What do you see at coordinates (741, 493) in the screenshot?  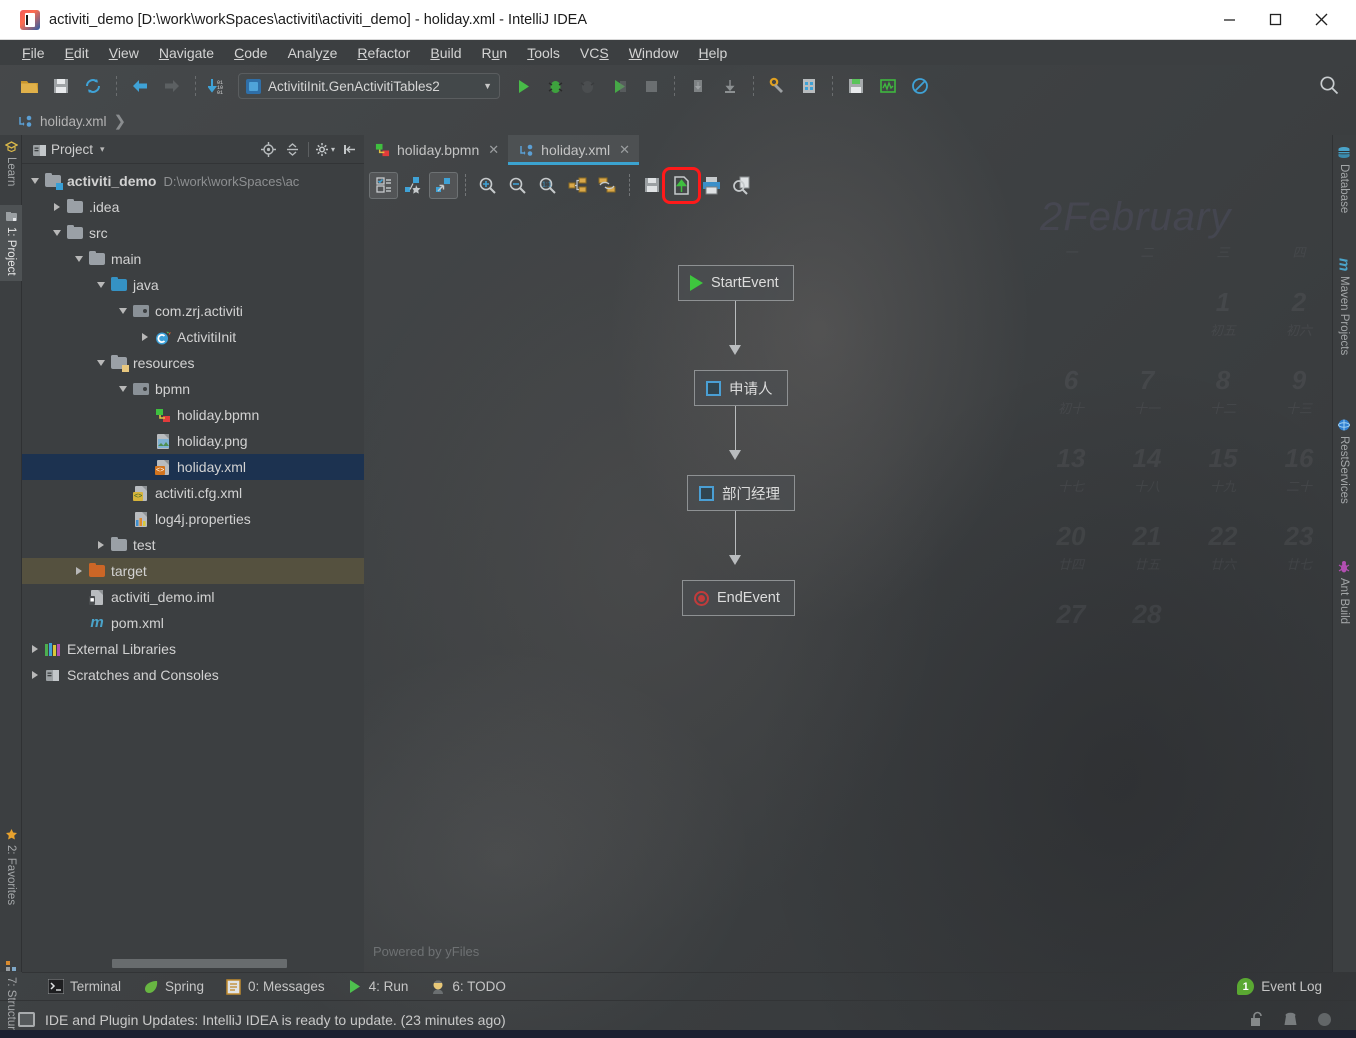 I see `bpmn-node-department-manager: 部门经理` at bounding box center [741, 493].